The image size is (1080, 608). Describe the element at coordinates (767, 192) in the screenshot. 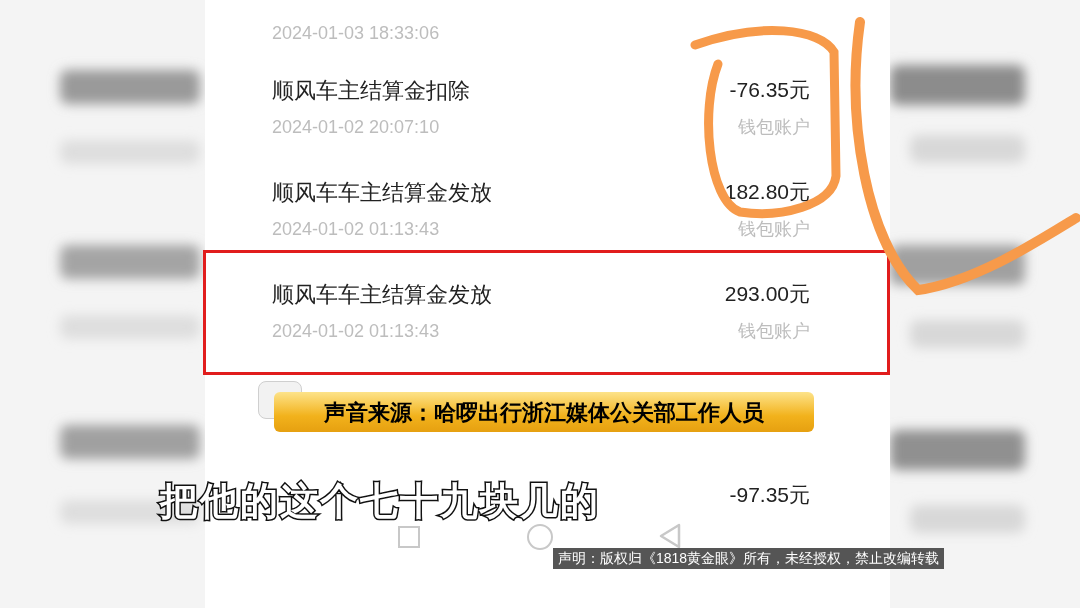

I see `transaction-amount: 182.80元` at that location.